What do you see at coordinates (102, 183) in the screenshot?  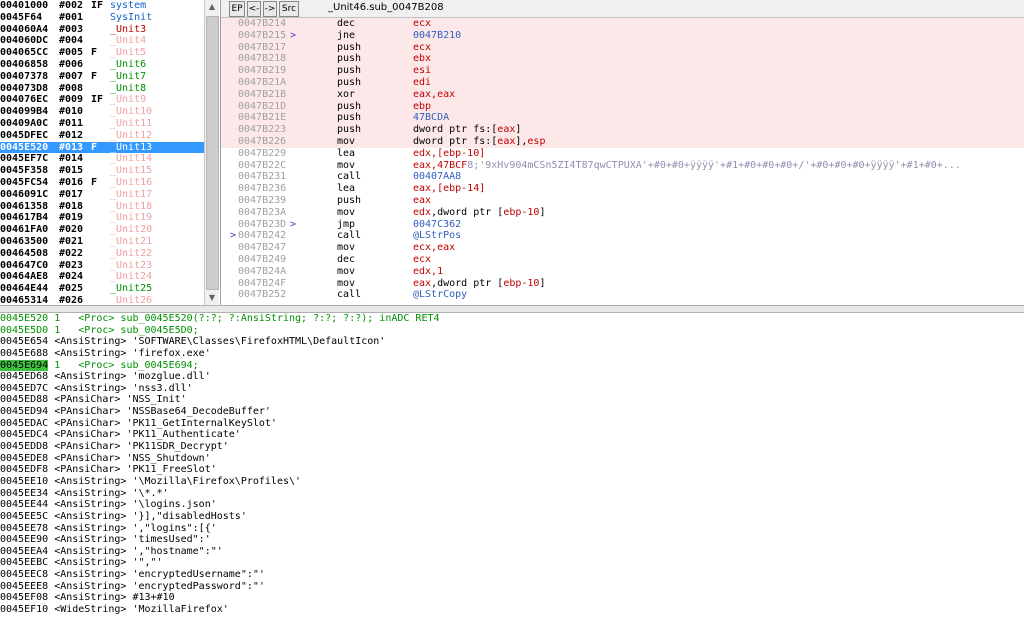 I see `unit-row: 0045FC54 #016 F _Unit16` at bounding box center [102, 183].